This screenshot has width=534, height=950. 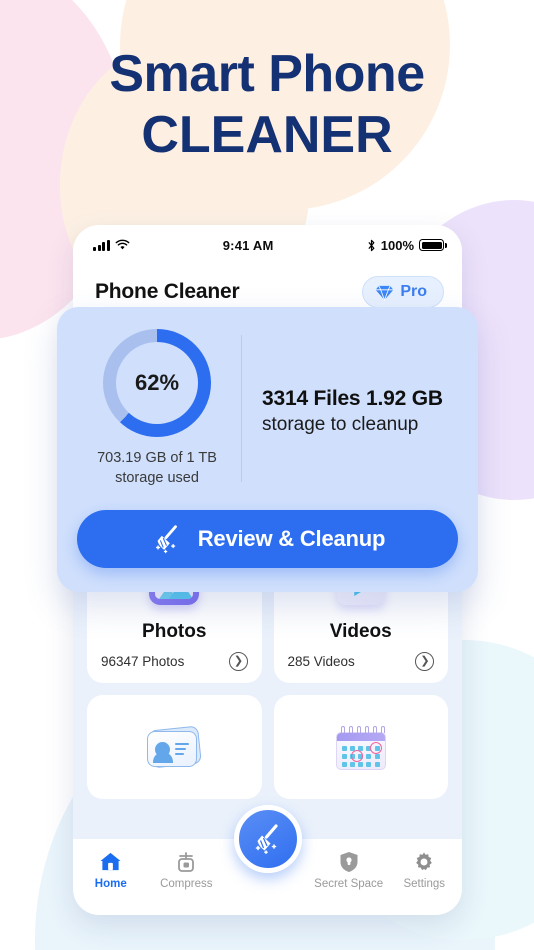 I want to click on nav-item-home-label: Home, so click(x=110, y=884).